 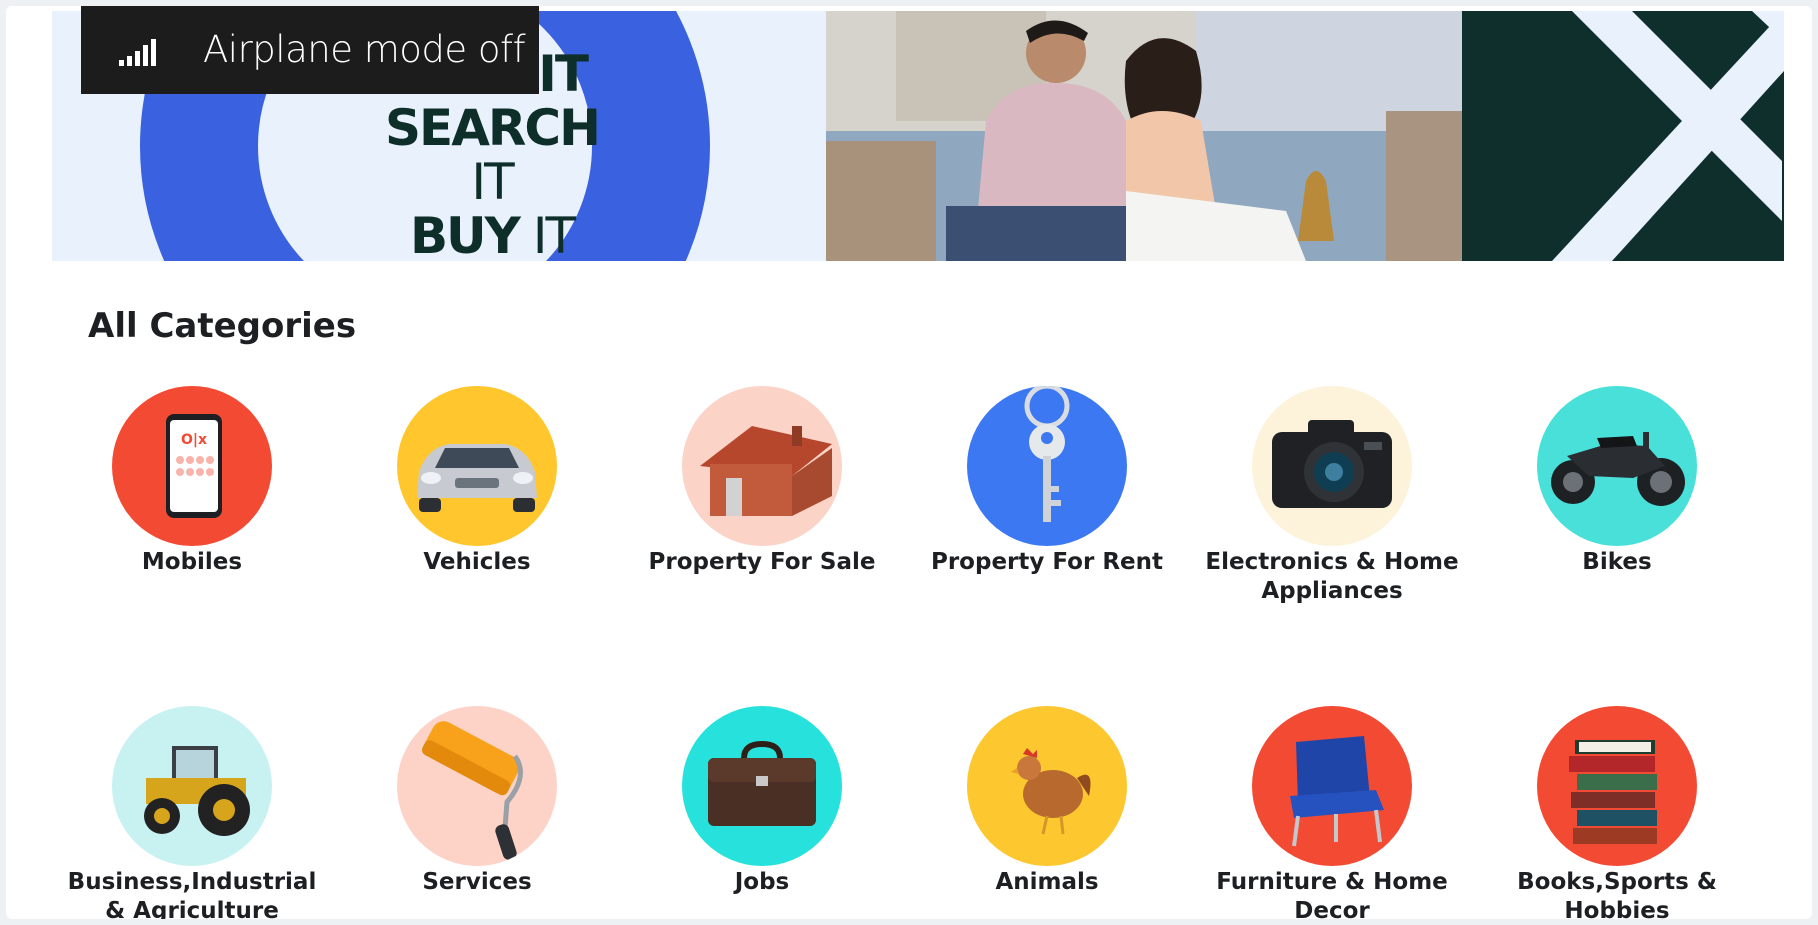 I want to click on airplane-mode-toast: Airplane mode off, so click(x=310, y=50).